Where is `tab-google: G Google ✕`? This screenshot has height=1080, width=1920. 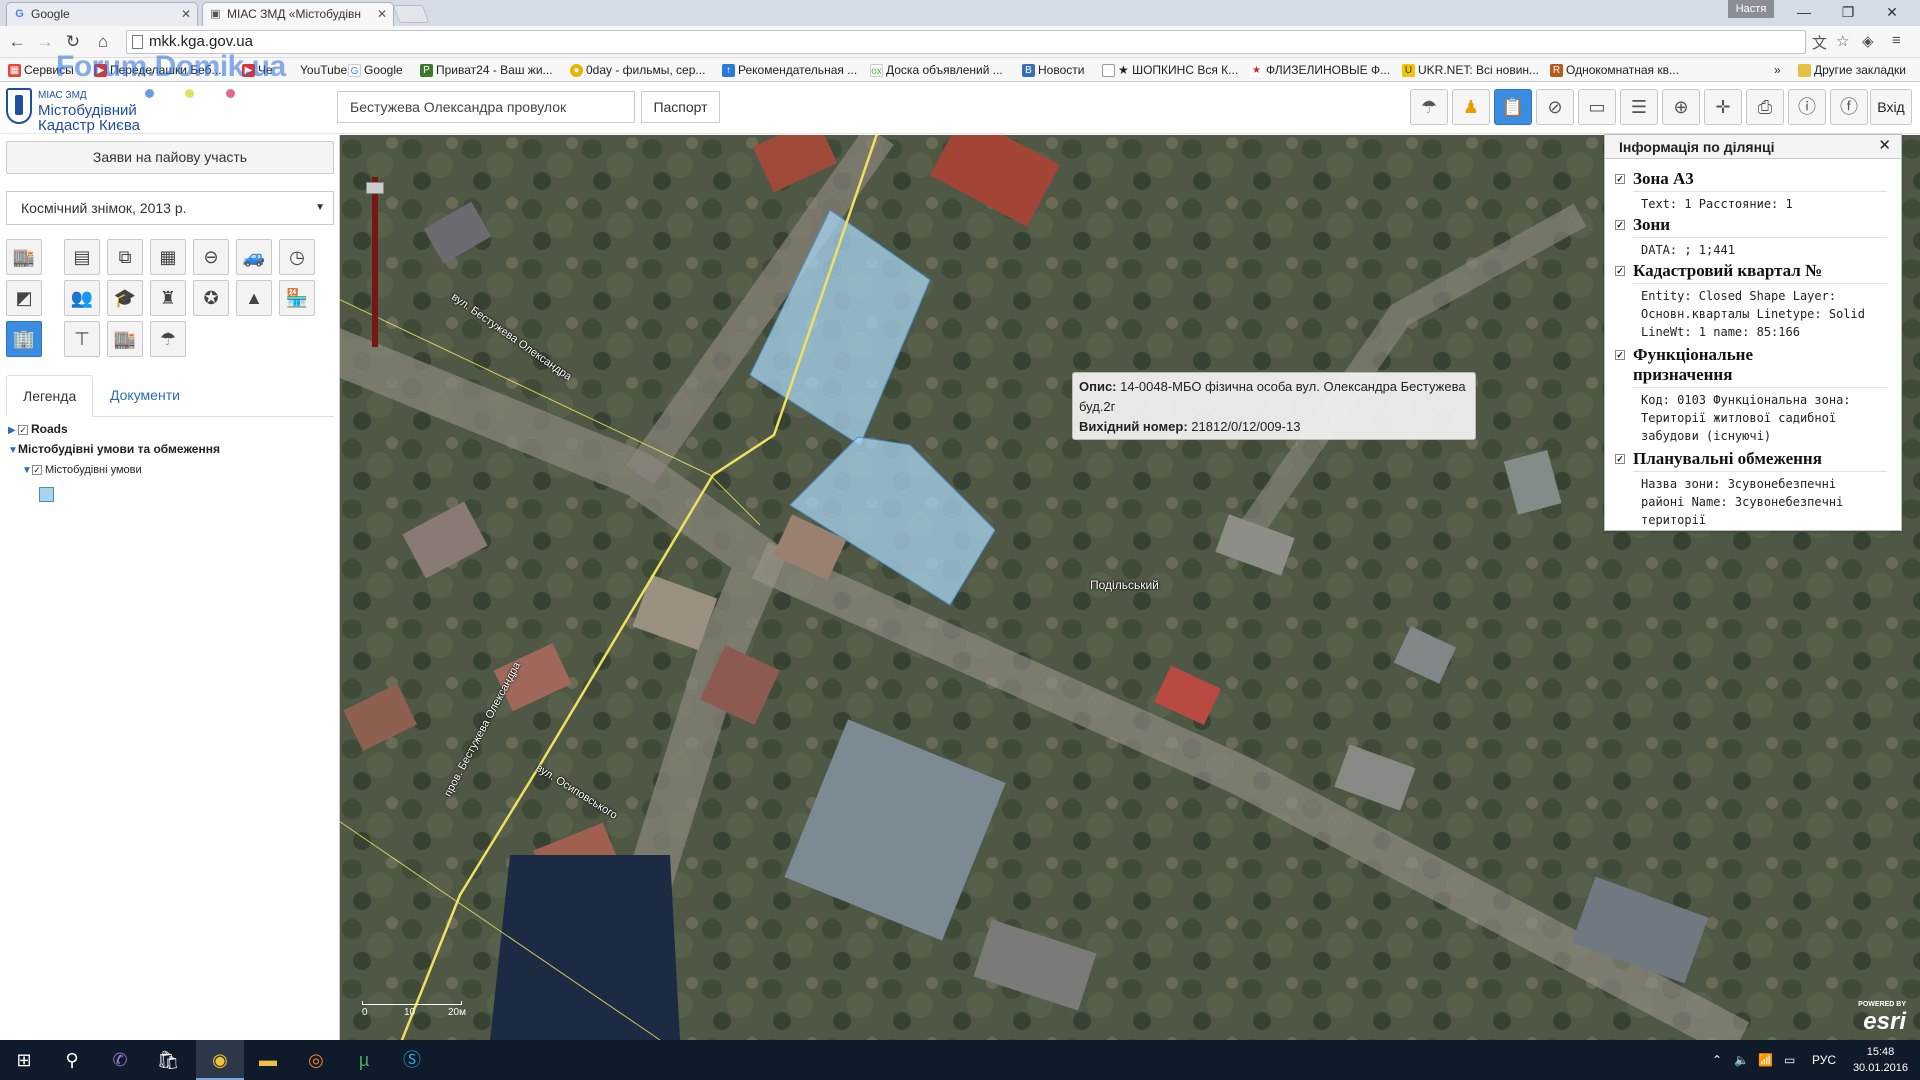 tab-google: G Google ✕ is located at coordinates (102, 14).